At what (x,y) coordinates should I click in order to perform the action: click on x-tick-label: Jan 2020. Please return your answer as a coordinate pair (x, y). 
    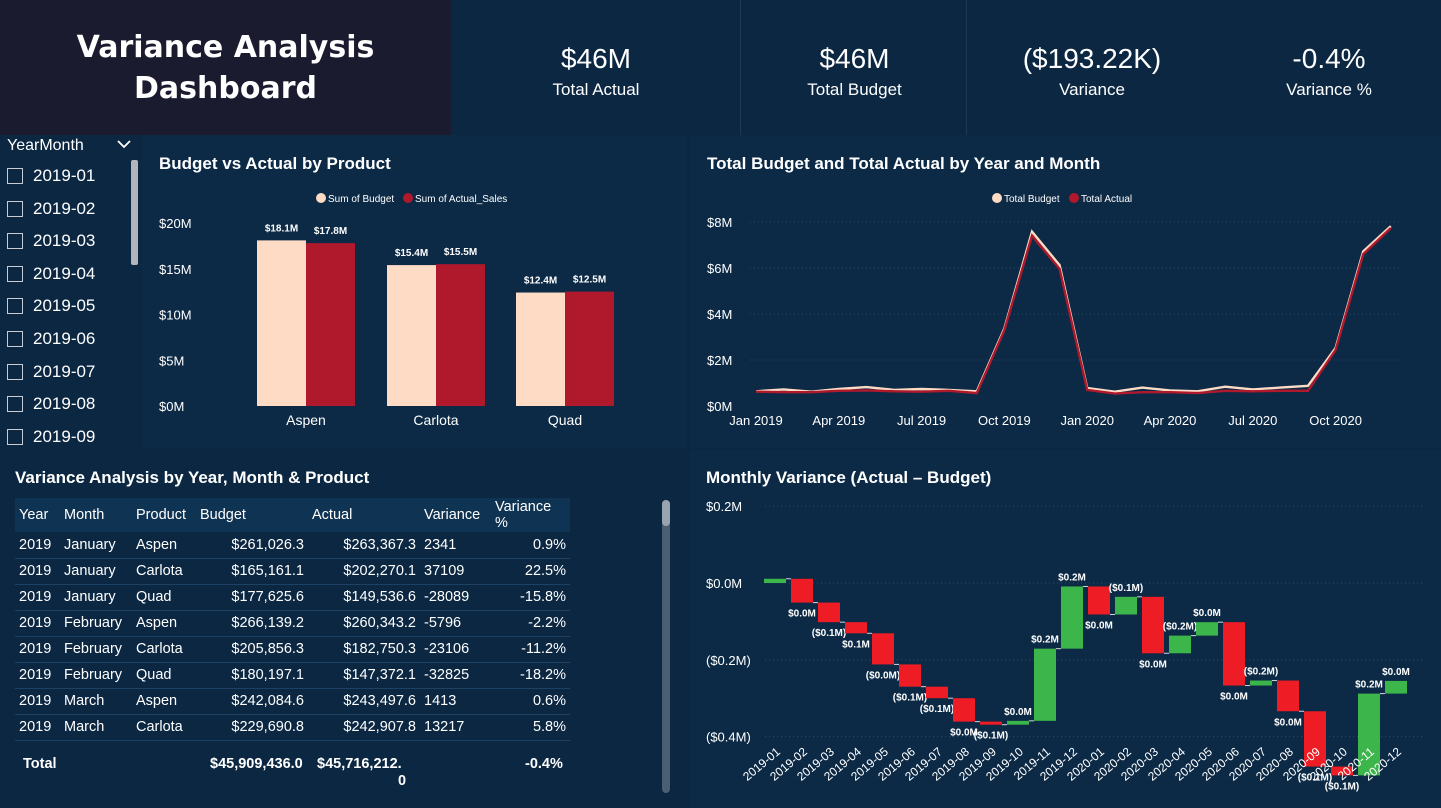
    Looking at the image, I should click on (1087, 420).